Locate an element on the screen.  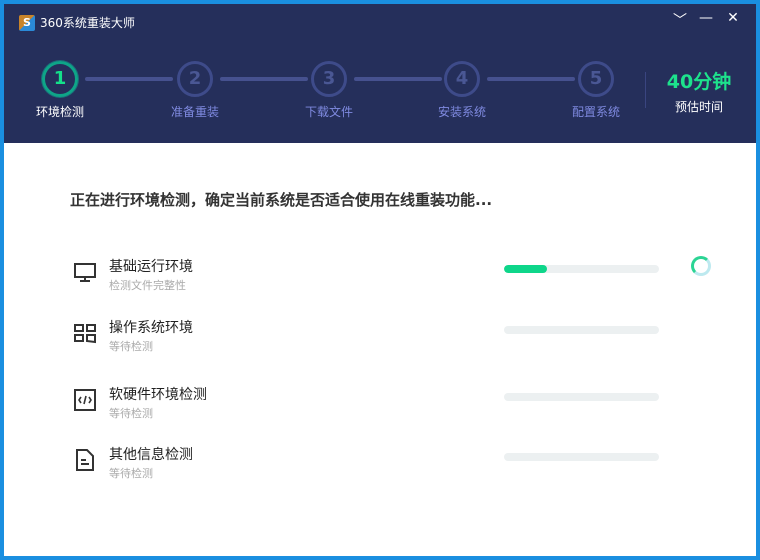
step-5-circle: 5 is located at coordinates (596, 79).